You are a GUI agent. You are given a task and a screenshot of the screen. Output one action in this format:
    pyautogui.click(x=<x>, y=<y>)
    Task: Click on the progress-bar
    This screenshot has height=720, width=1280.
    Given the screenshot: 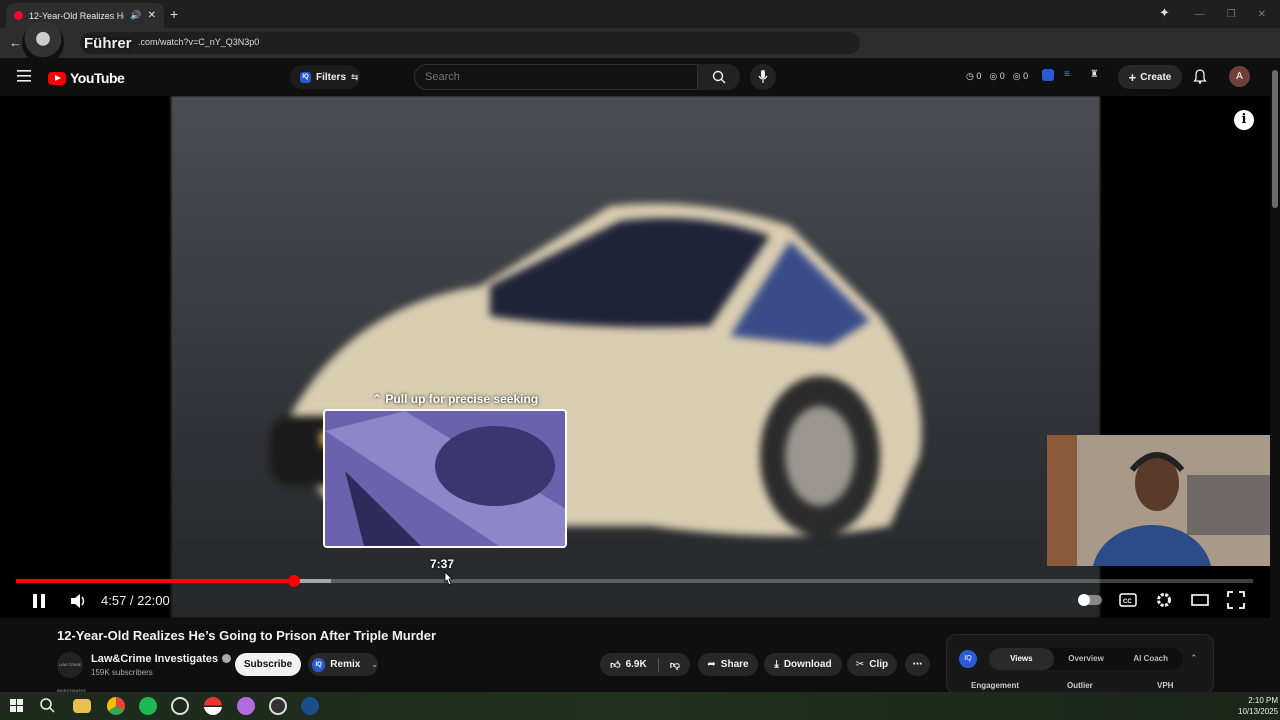 What is the action you would take?
    pyautogui.click(x=634, y=581)
    